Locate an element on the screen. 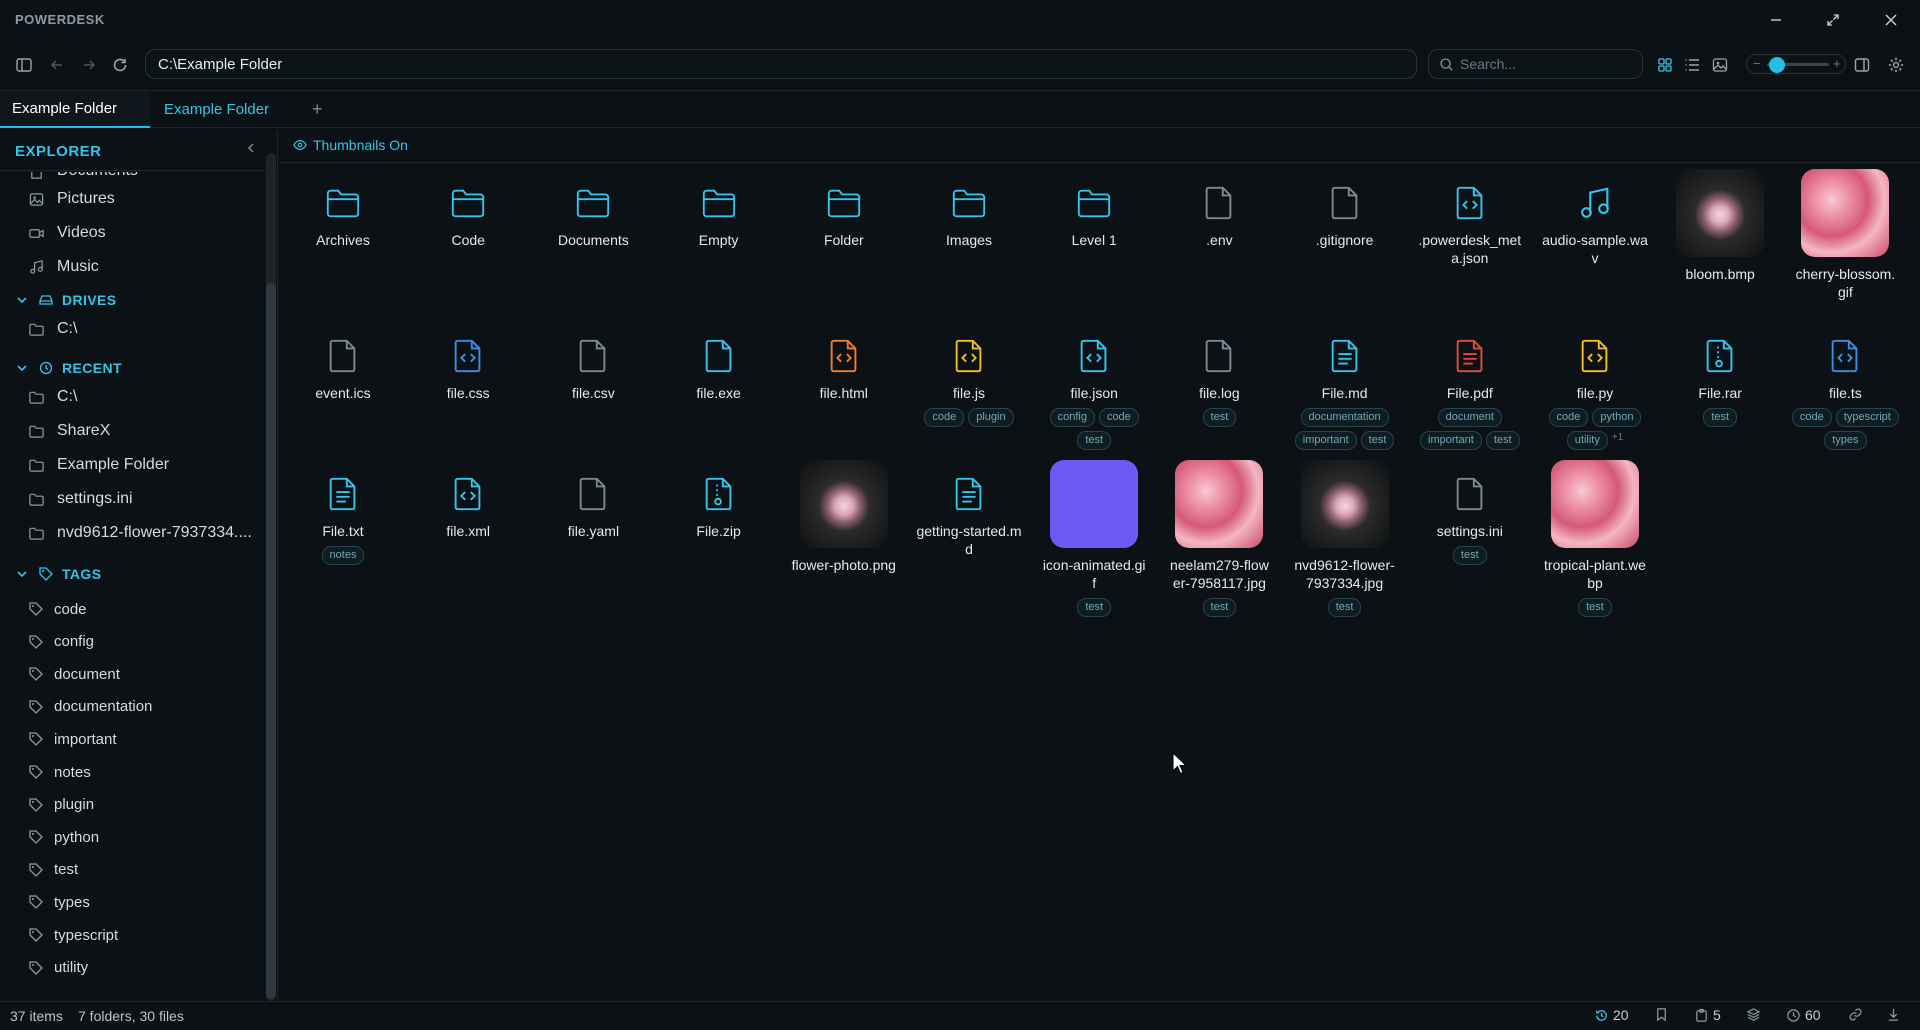 This screenshot has width=1920, height=1030. recent-item-drive-c: C:\ is located at coordinates (52, 397).